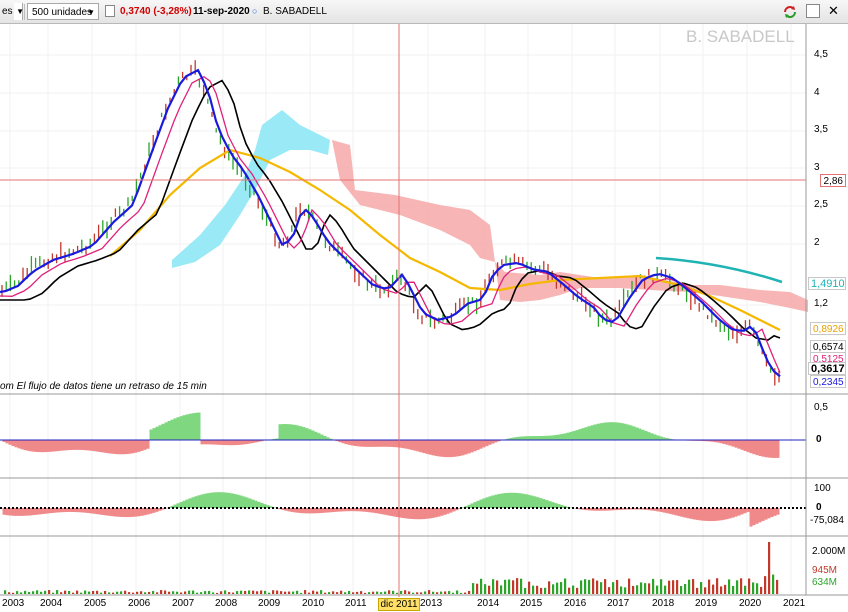  I want to click on price-tag-cyan: 1,4910, so click(827, 283).